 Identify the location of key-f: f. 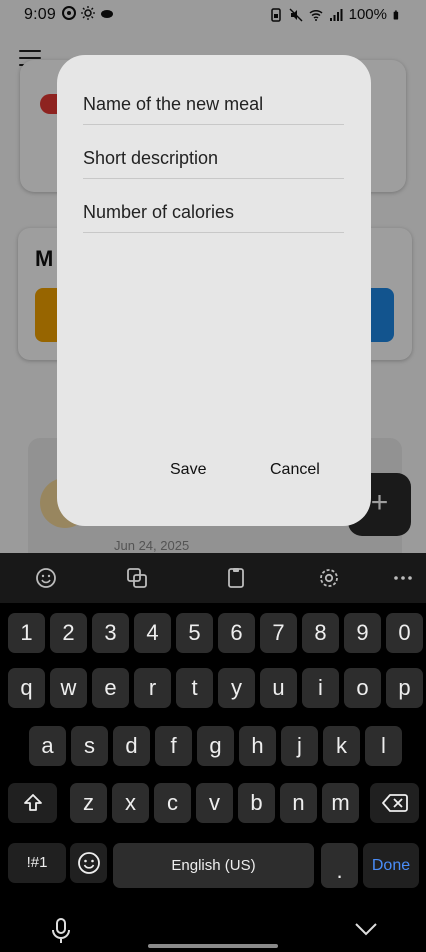
(173, 746).